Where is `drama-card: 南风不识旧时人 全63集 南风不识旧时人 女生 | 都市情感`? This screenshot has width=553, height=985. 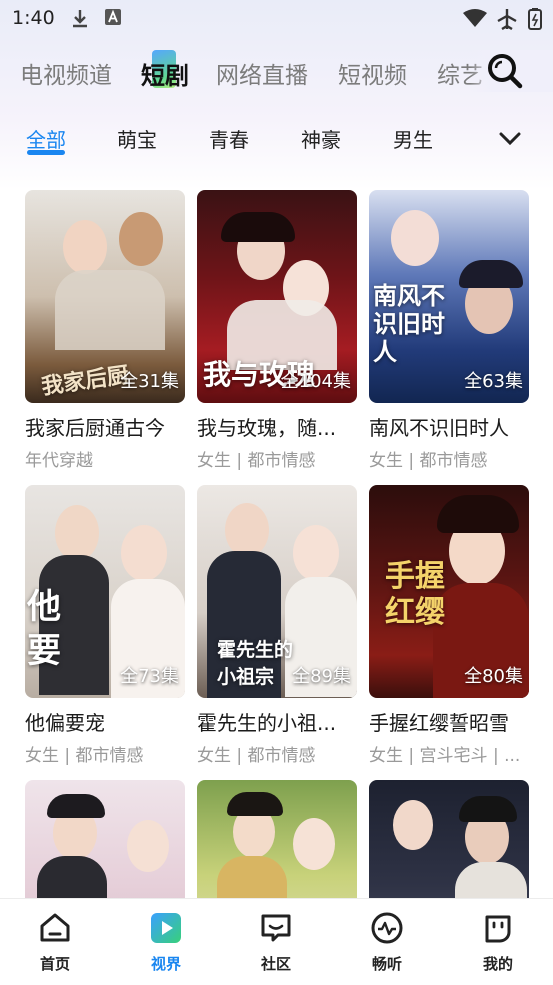
drama-card: 南风不识旧时人 全63集 南风不识旧时人 女生 | 都市情感 is located at coordinates (449, 330).